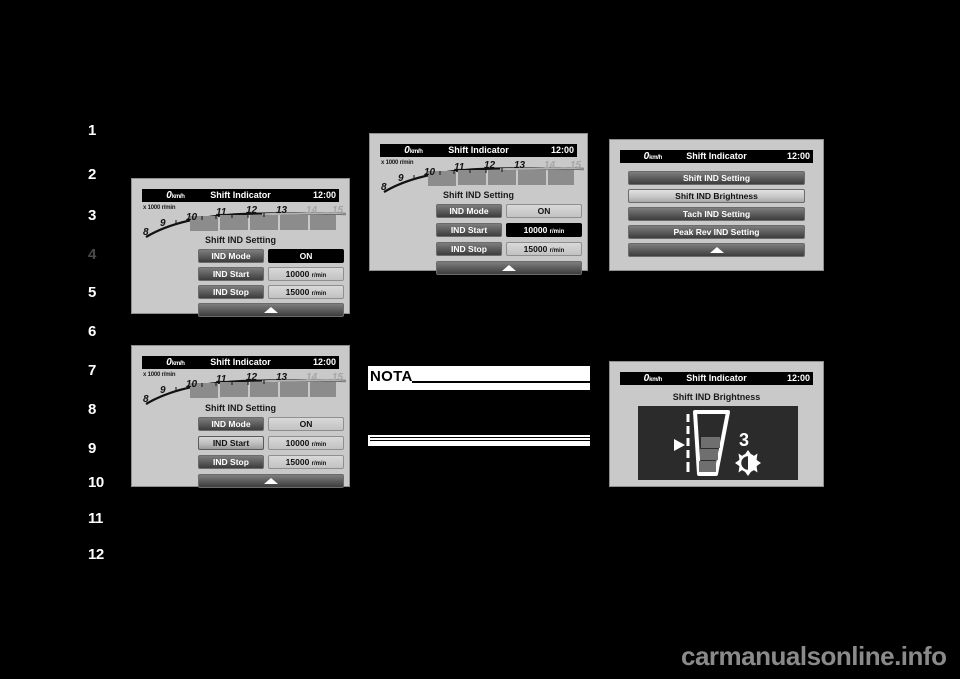 This screenshot has height=679, width=960. I want to click on nota-heading-rule, so click(501, 382).